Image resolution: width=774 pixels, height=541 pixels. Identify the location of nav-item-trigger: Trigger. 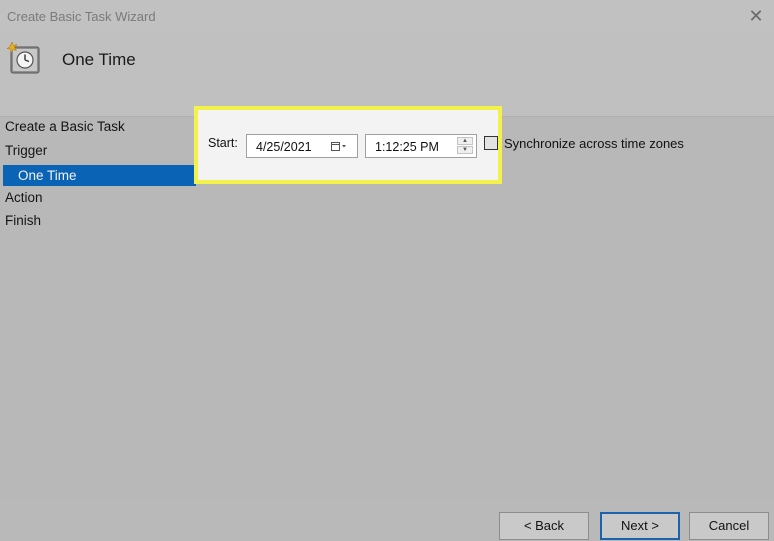
(98, 153).